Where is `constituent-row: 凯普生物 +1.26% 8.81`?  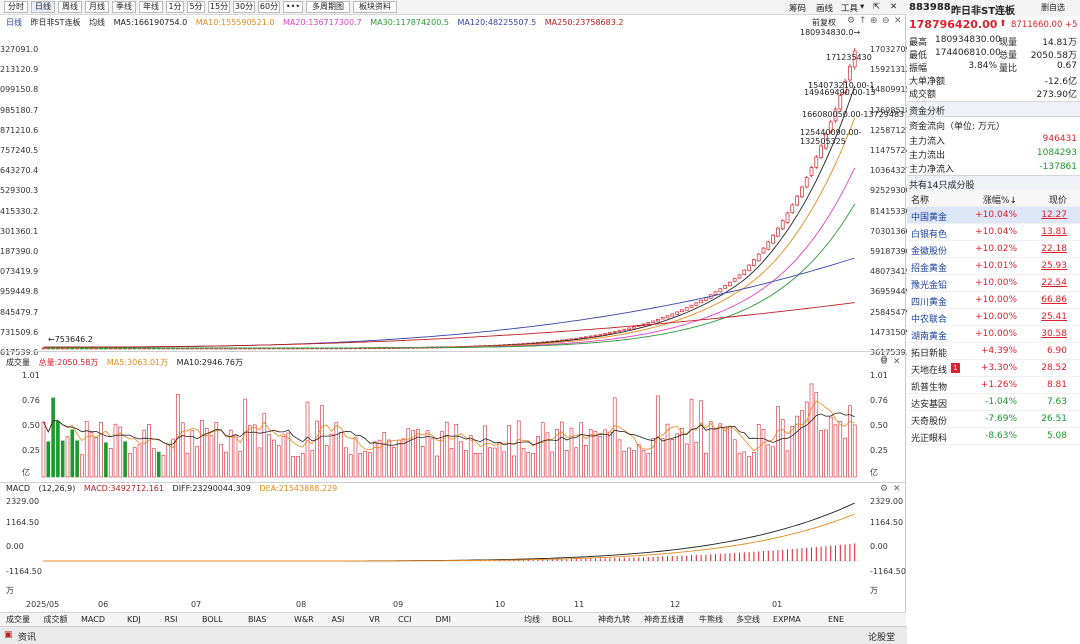
constituent-row: 凯普生物 +1.26% 8.81 is located at coordinates (993, 385).